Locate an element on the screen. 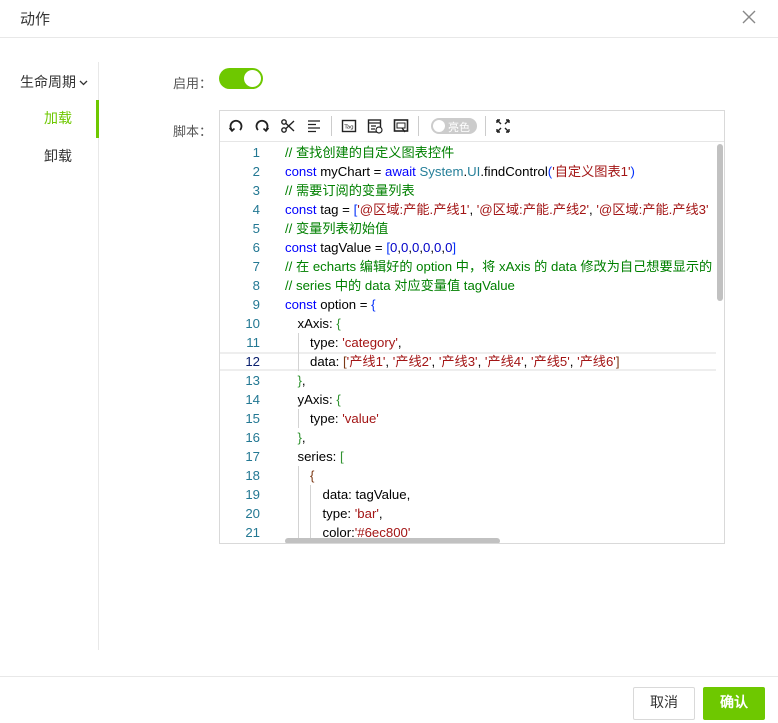 The image size is (778, 723). code-line: 5 // 变量列表初始值 is located at coordinates (468, 228).